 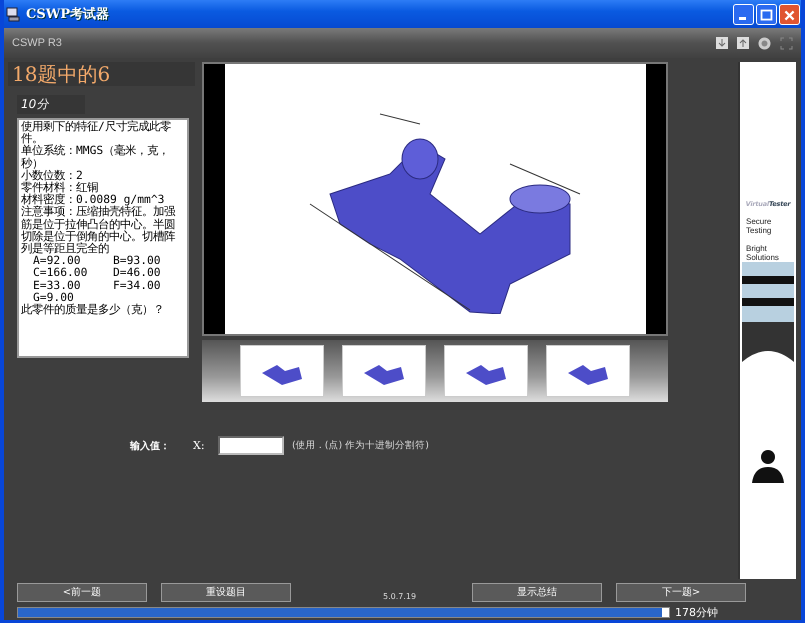 What do you see at coordinates (789, 14) in the screenshot?
I see `close-button` at bounding box center [789, 14].